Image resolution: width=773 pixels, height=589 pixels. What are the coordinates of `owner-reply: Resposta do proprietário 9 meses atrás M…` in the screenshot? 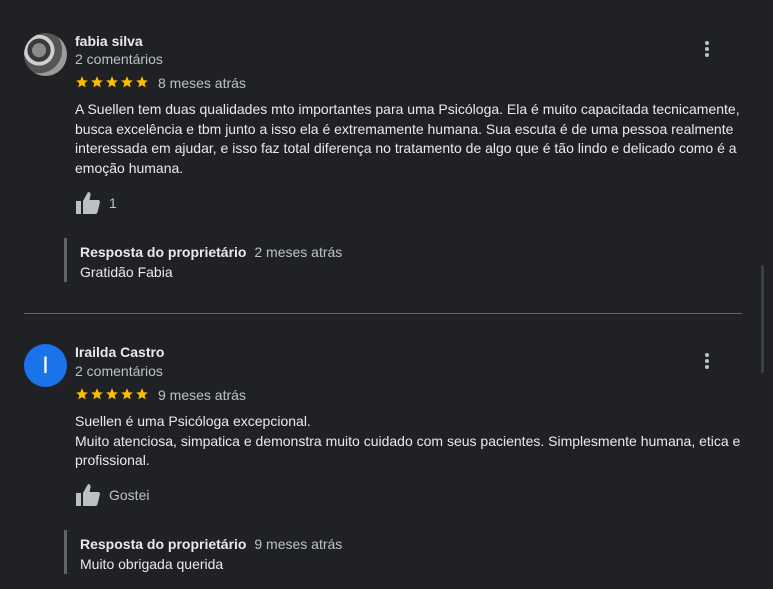 It's located at (395, 552).